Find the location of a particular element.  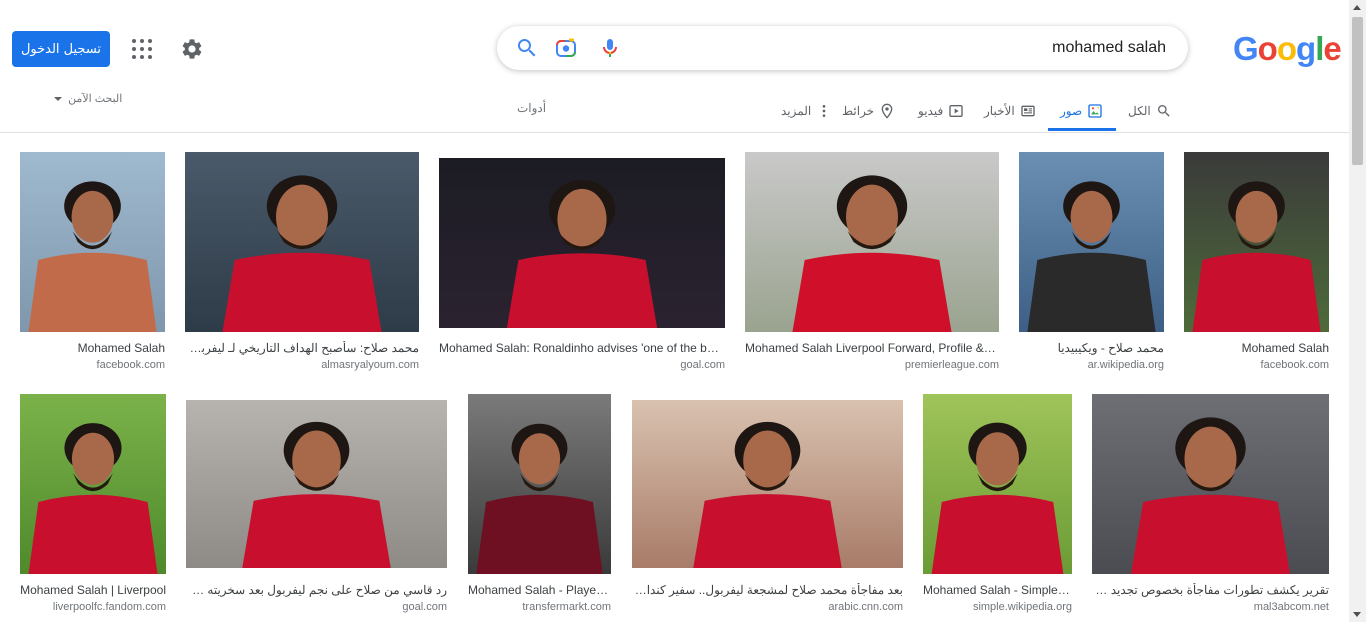

result-source: liverpoolfc.fandom.com is located at coordinates (93, 607).